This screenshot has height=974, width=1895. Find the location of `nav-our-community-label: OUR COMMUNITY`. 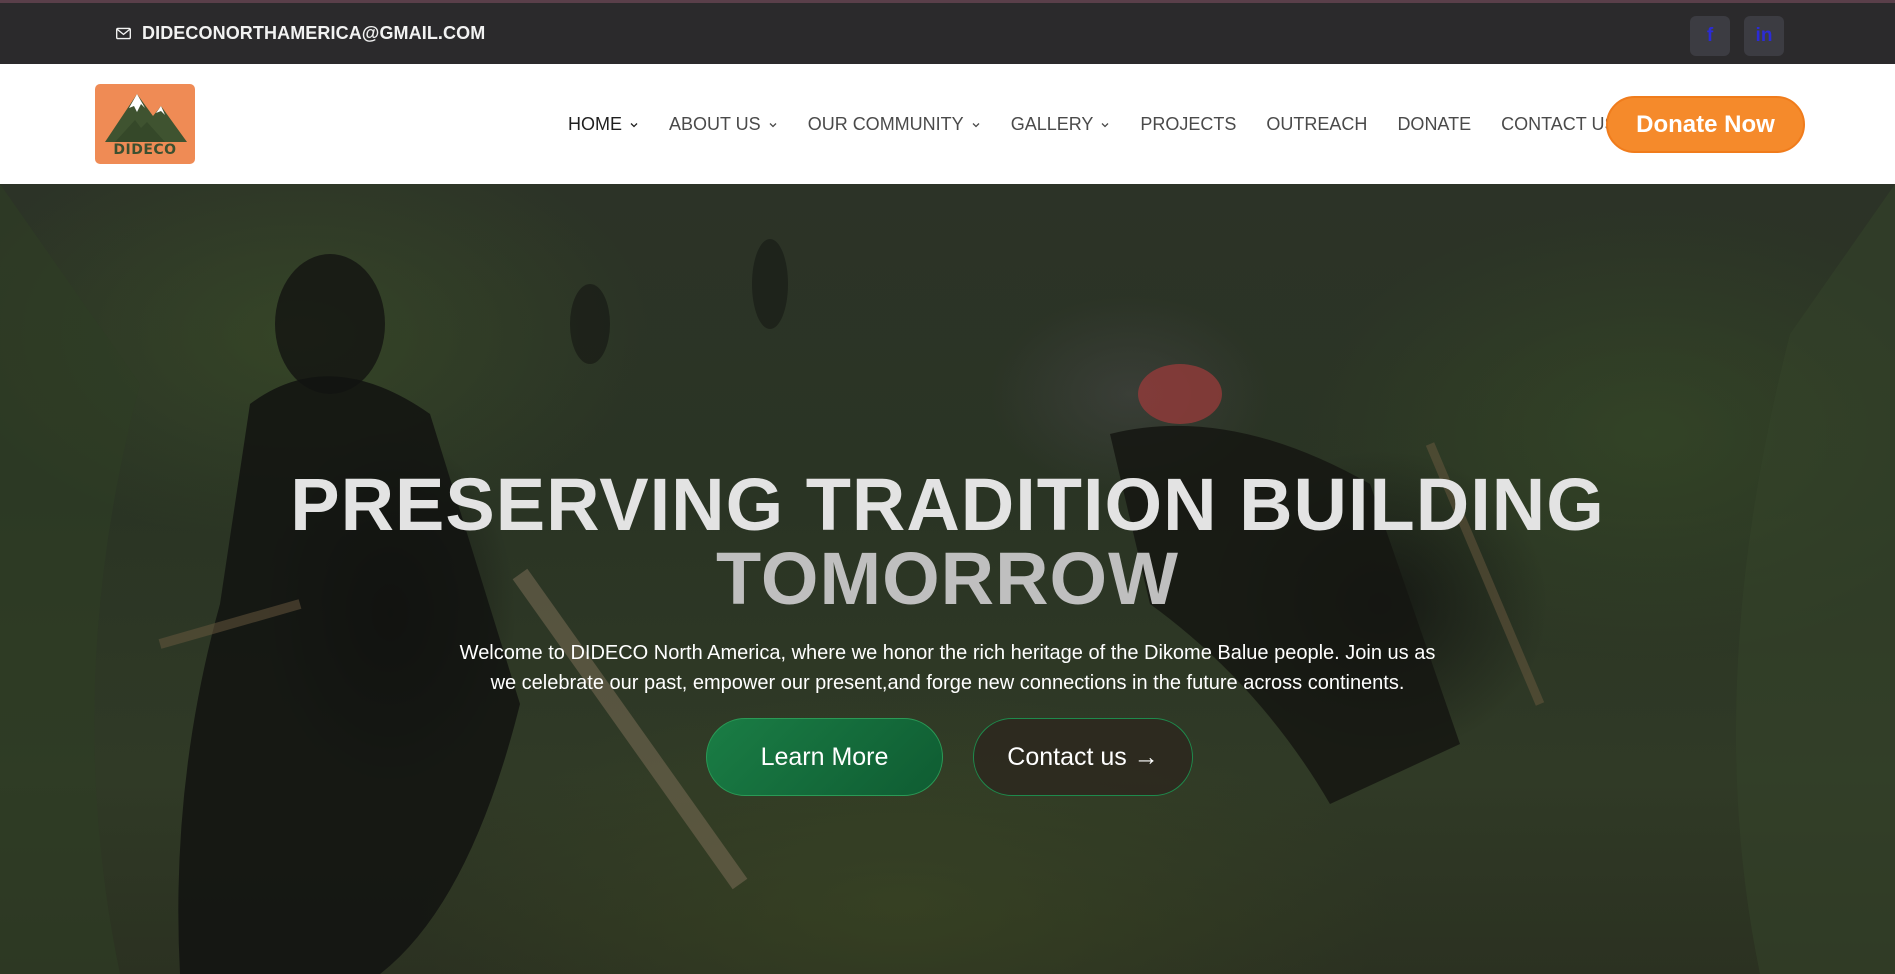

nav-our-community-label: OUR COMMUNITY is located at coordinates (885, 124).